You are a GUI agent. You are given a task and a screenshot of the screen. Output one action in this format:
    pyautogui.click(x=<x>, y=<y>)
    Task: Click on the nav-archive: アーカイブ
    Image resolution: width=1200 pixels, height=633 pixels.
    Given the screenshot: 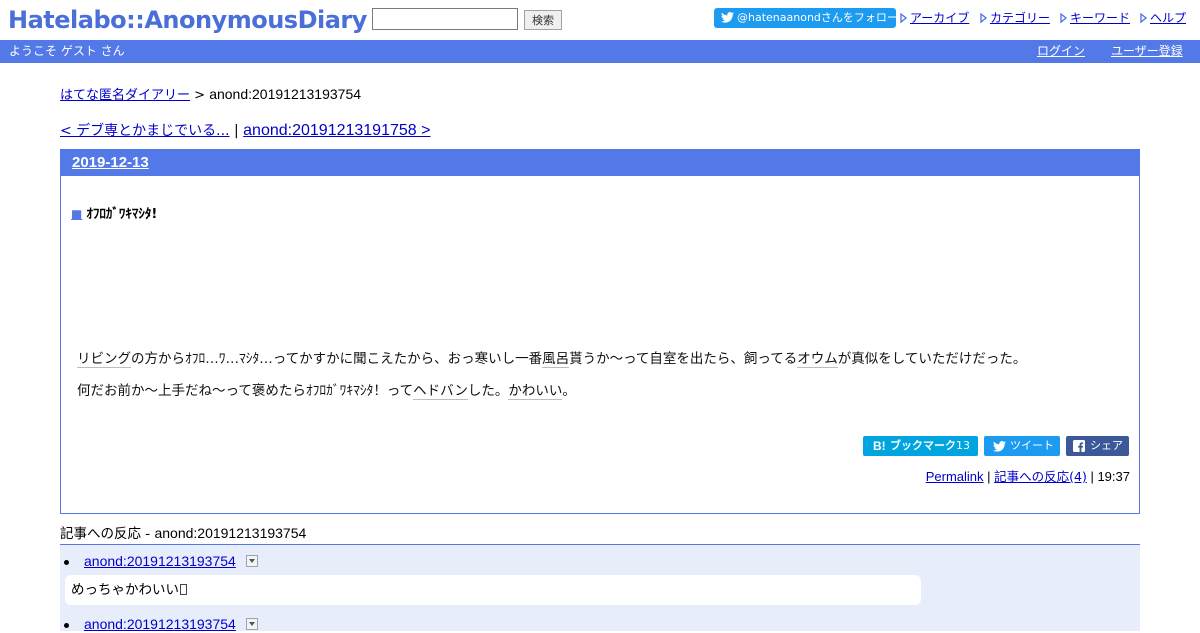 What is the action you would take?
    pyautogui.click(x=934, y=18)
    